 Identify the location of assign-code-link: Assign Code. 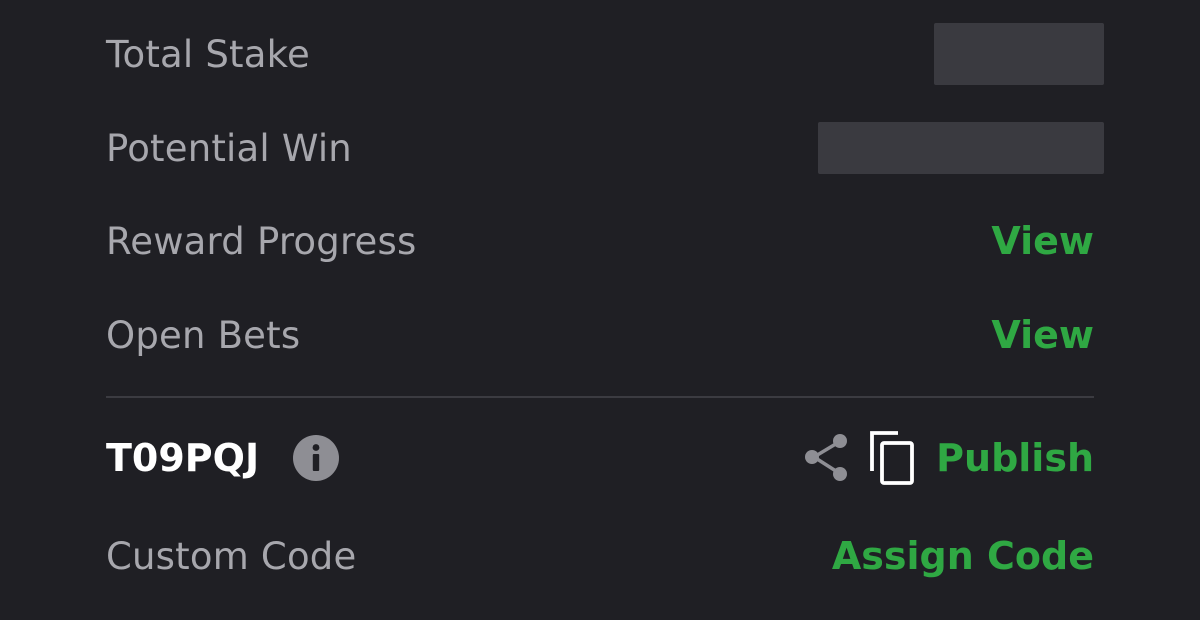
(963, 556).